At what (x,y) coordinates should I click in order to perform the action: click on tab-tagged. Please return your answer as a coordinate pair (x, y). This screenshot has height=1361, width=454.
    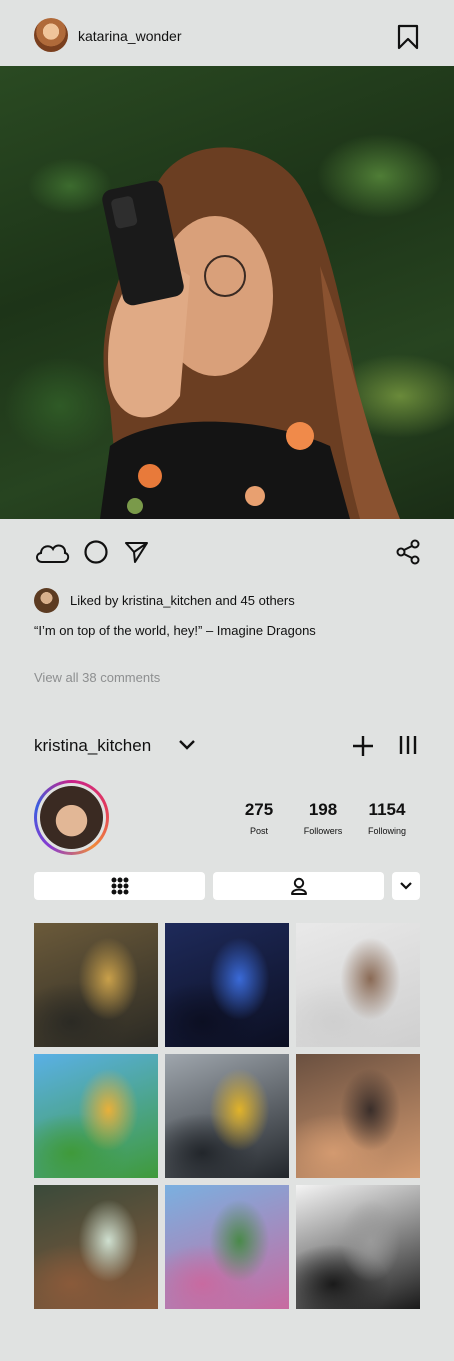
    Looking at the image, I should click on (298, 886).